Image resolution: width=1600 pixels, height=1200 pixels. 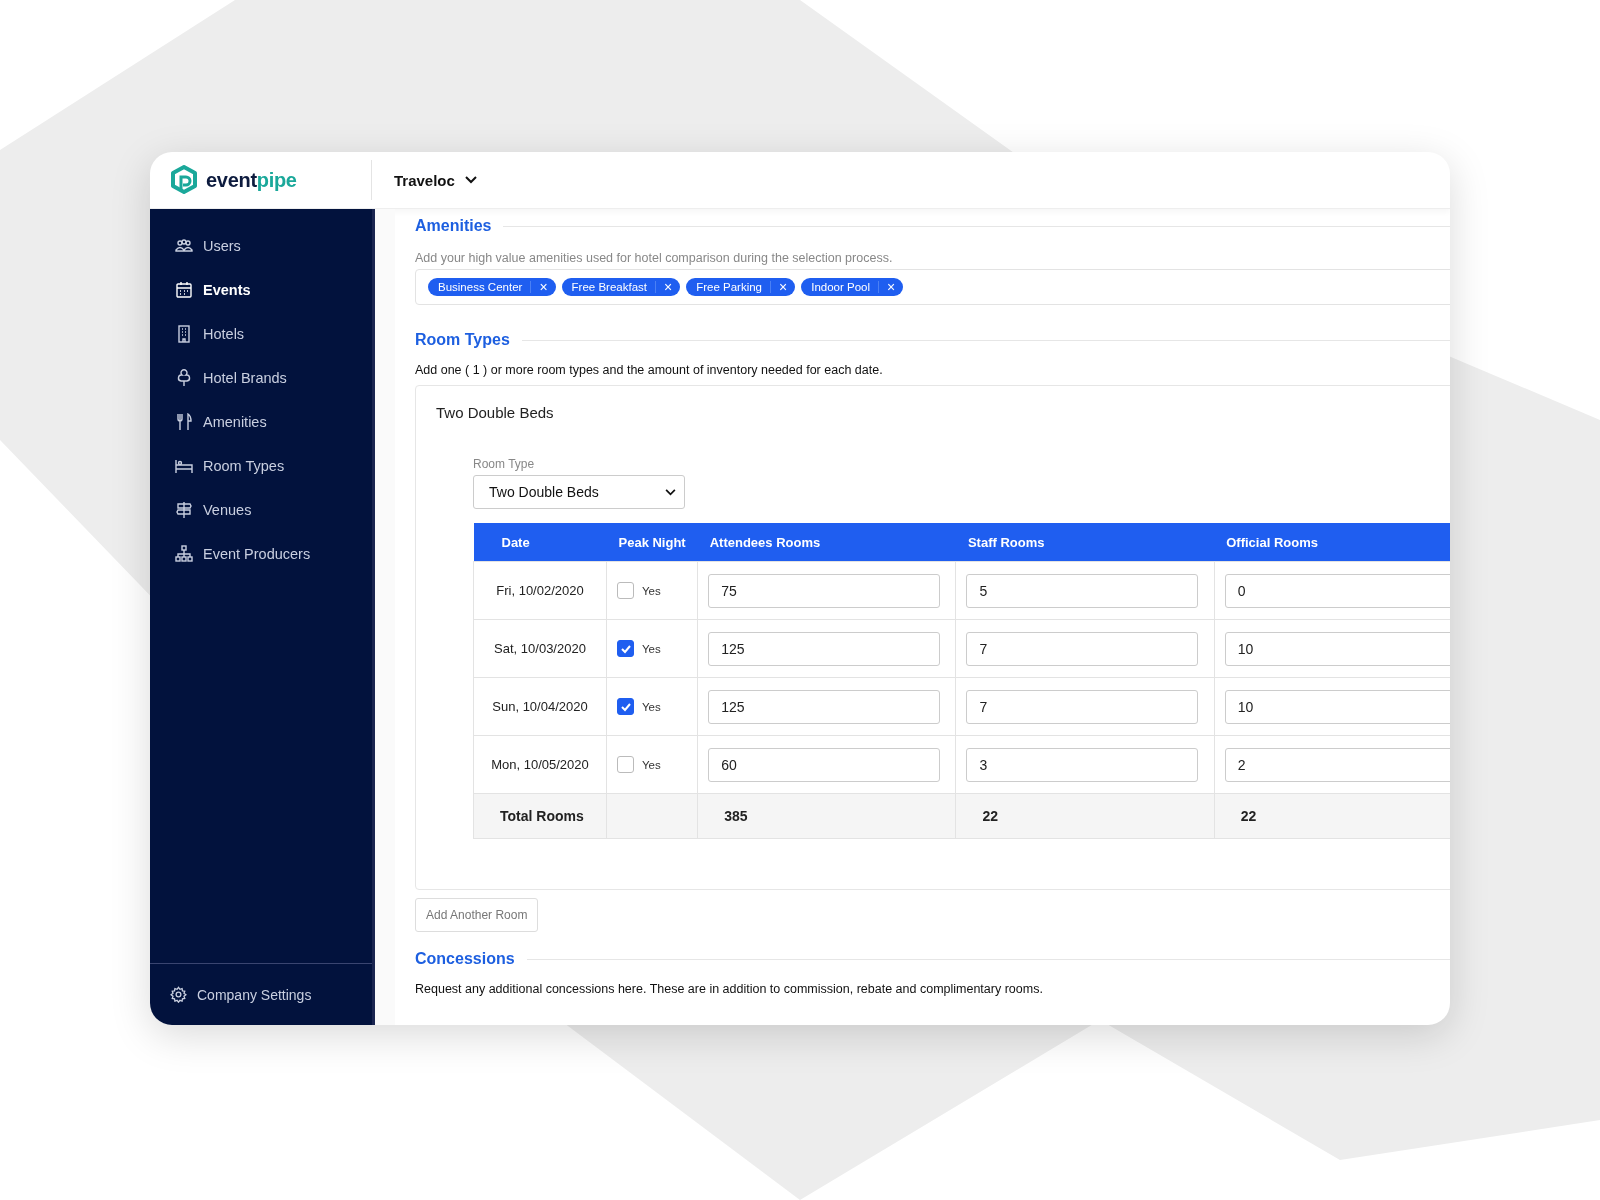 I want to click on logo-text: eventpipe, so click(x=251, y=180).